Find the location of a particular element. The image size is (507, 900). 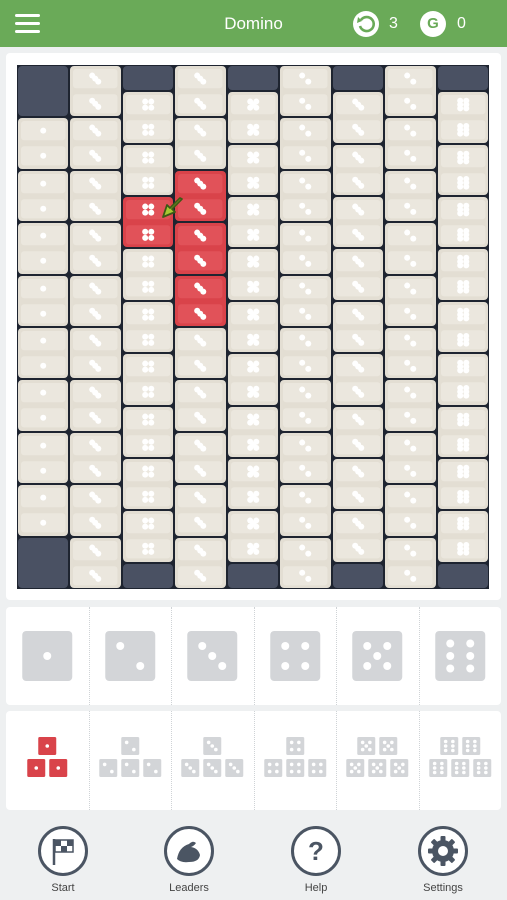

help-button: ? Help is located at coordinates (316, 860).